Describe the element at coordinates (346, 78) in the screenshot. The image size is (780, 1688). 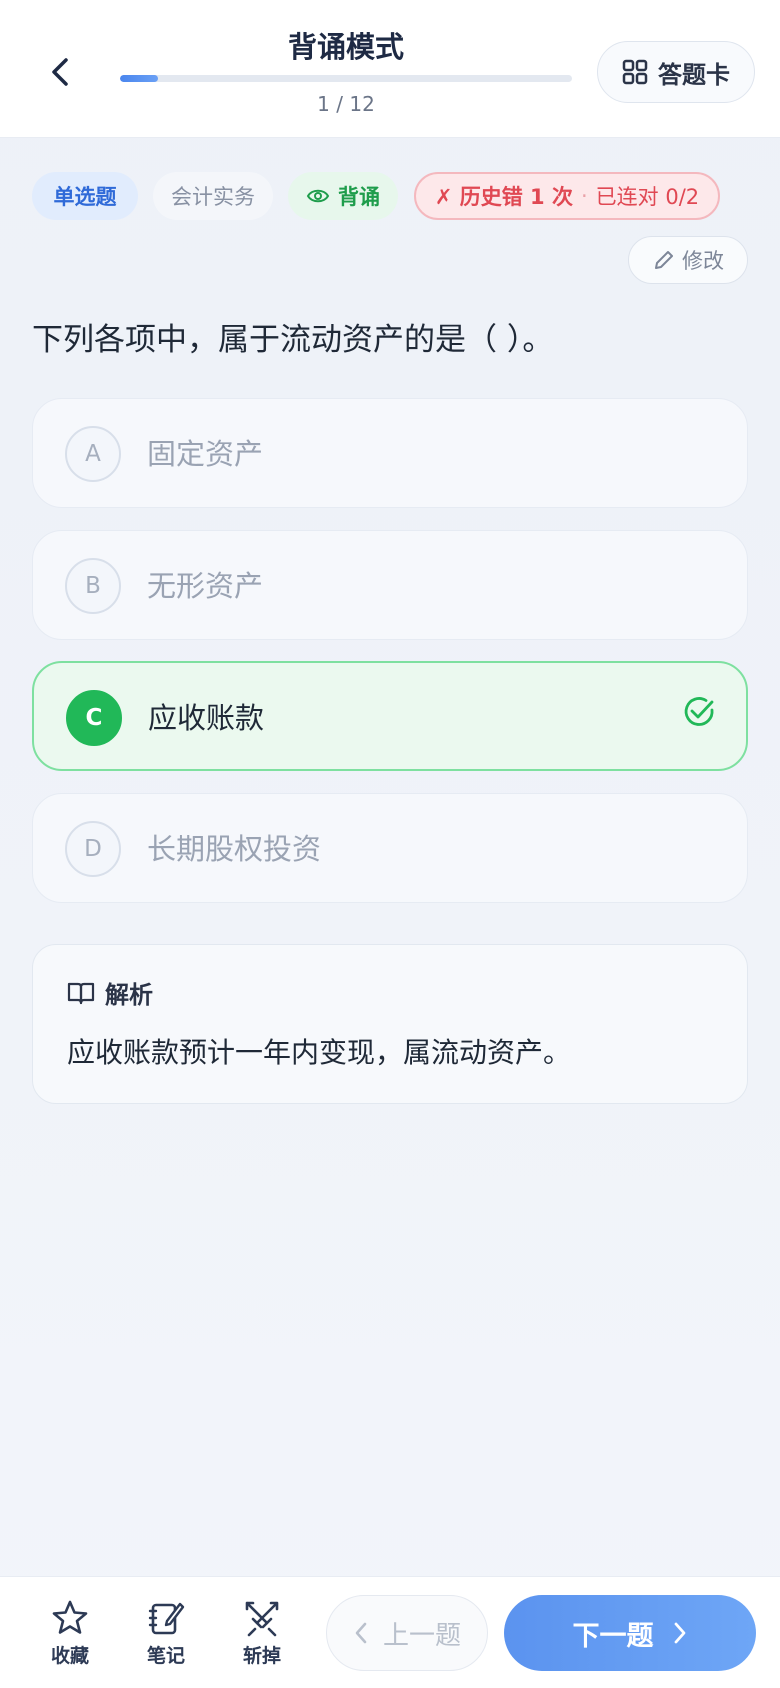
I see `progress-bar` at that location.